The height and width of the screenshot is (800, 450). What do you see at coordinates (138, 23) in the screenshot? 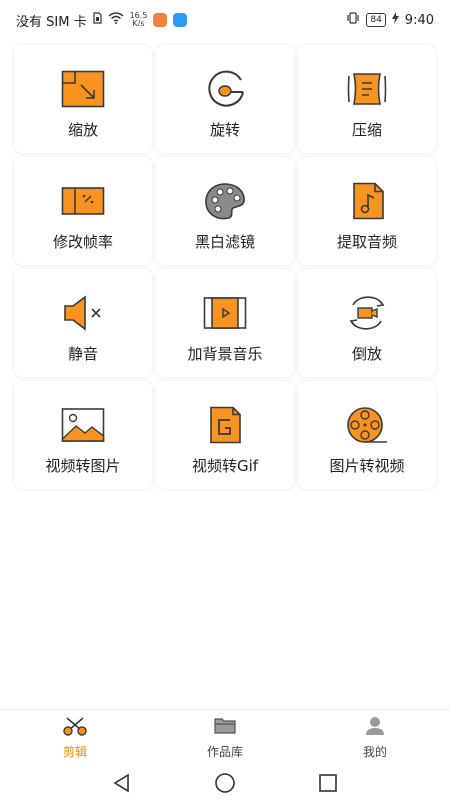
I see `network-speed-unit: K/s` at bounding box center [138, 23].